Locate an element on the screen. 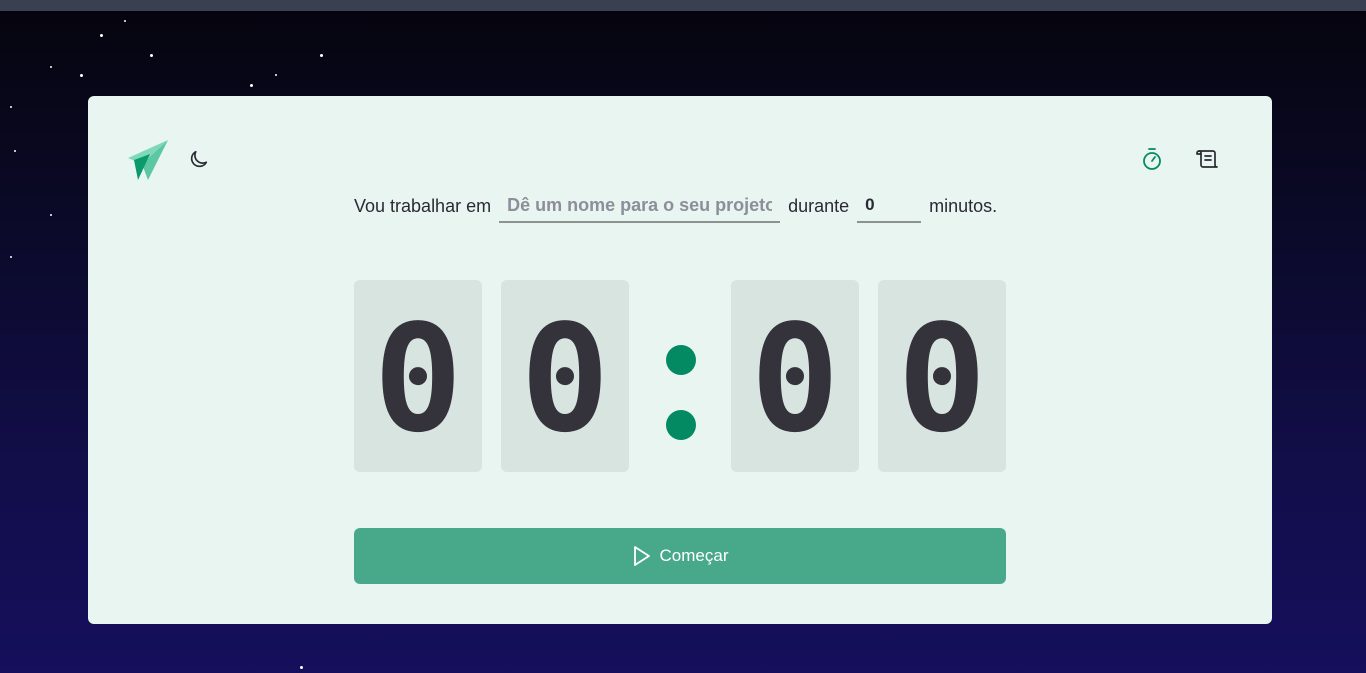  stopwatch-icon is located at coordinates (1152, 159).